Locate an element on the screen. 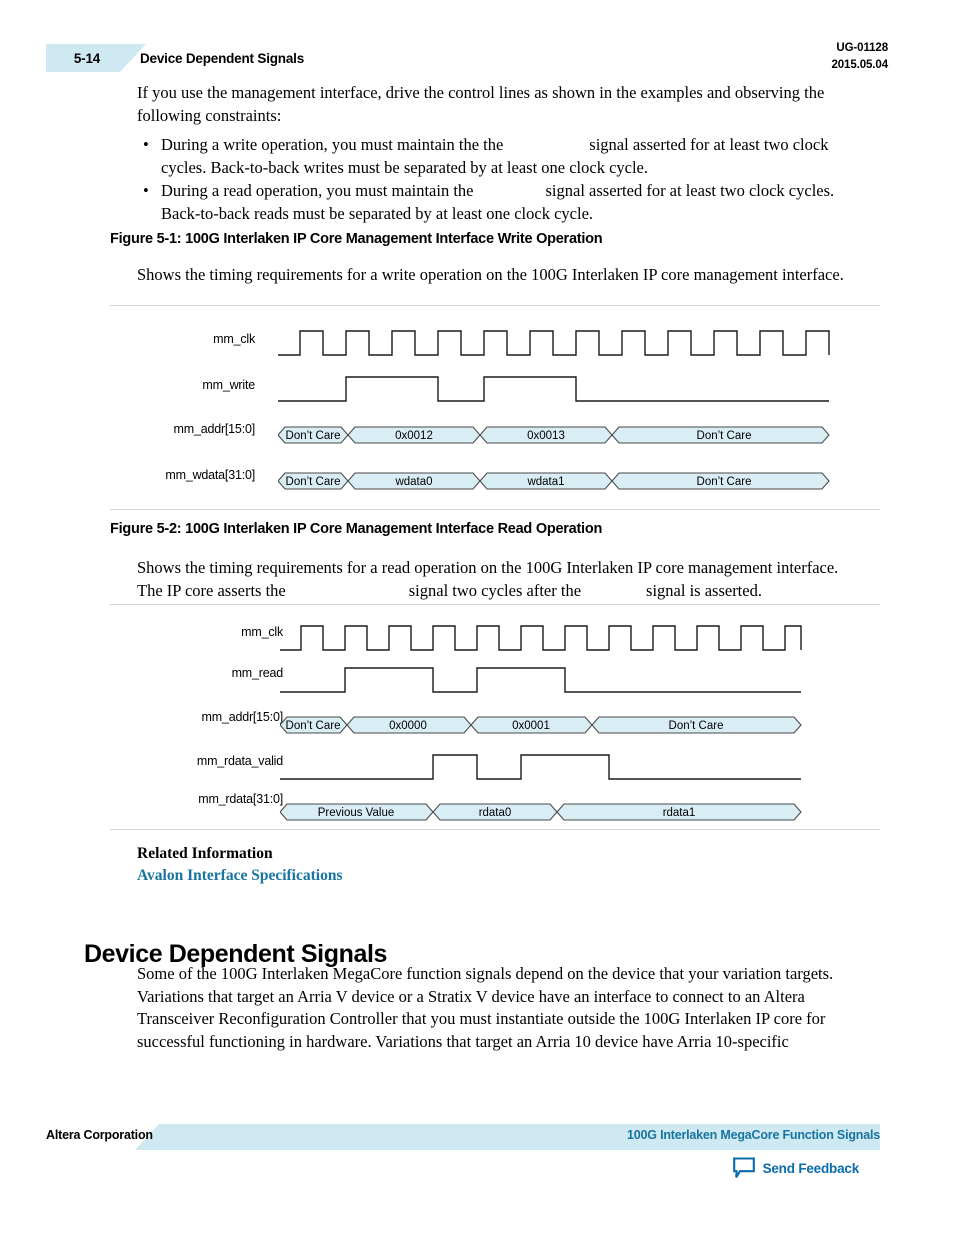  doc-id: UG-01128 is located at coordinates (862, 48).